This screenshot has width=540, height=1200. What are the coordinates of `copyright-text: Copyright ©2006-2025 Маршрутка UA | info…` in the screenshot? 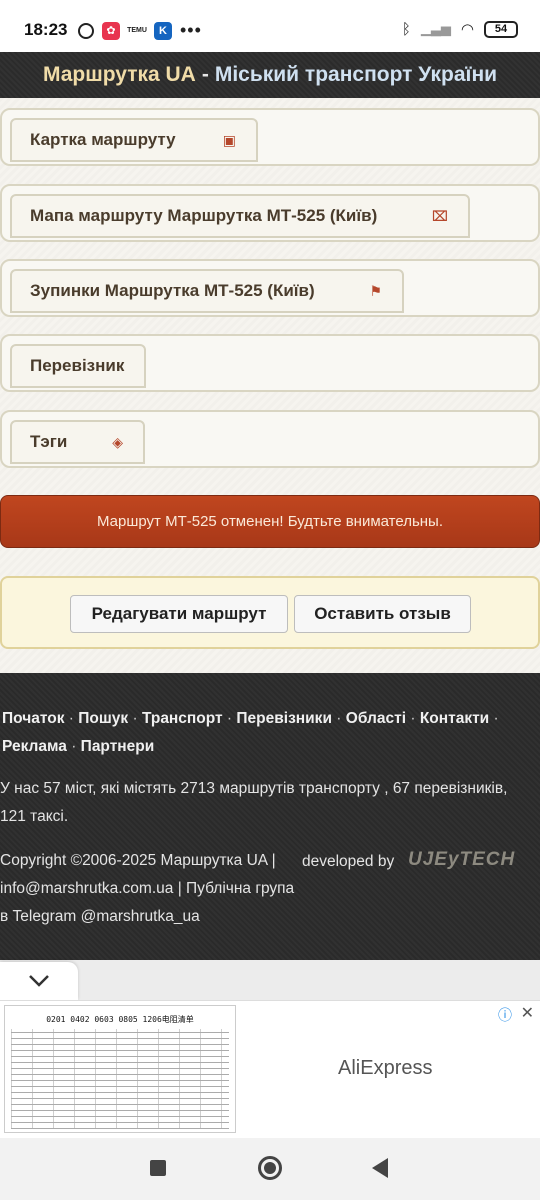 It's located at (147, 888).